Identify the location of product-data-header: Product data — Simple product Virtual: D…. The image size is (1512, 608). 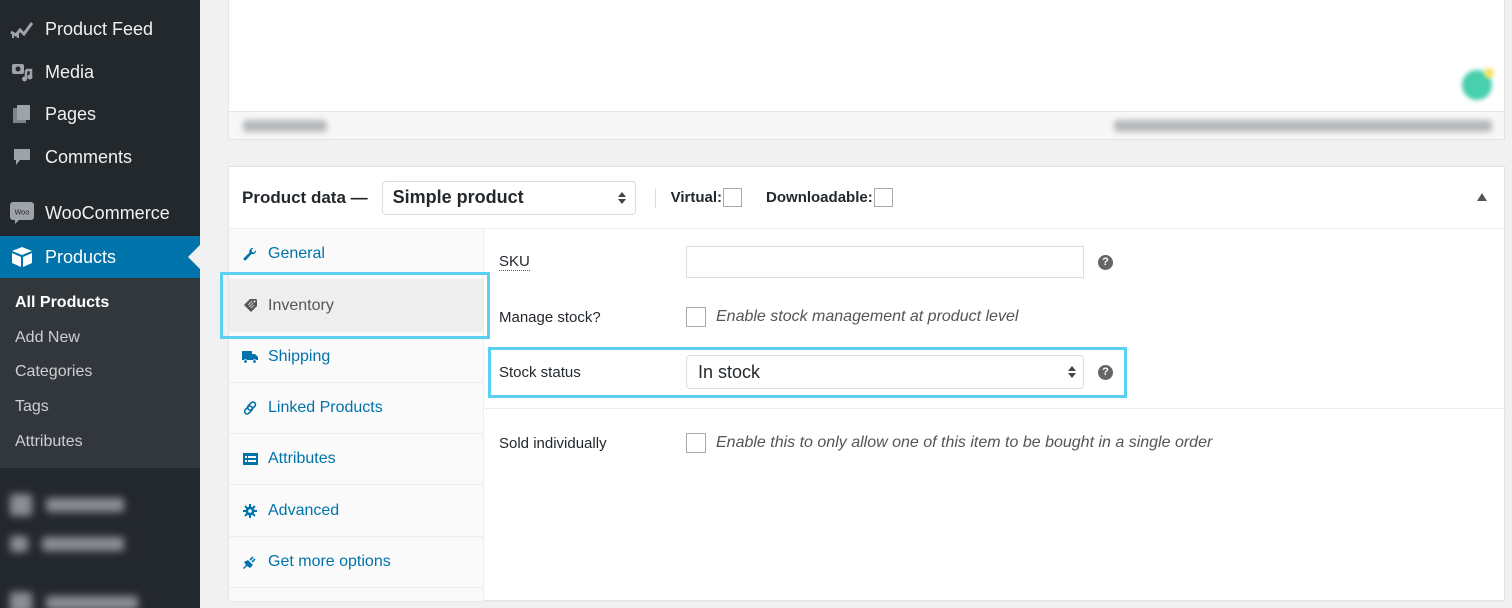
(866, 198).